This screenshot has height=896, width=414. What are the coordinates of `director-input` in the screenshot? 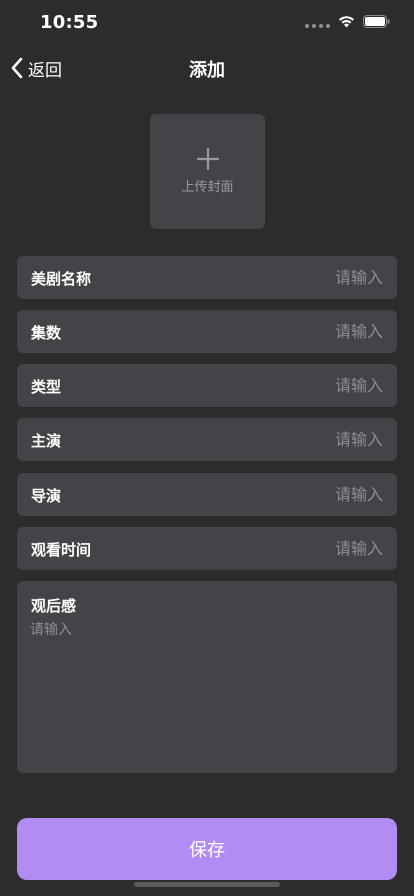 It's located at (283, 494).